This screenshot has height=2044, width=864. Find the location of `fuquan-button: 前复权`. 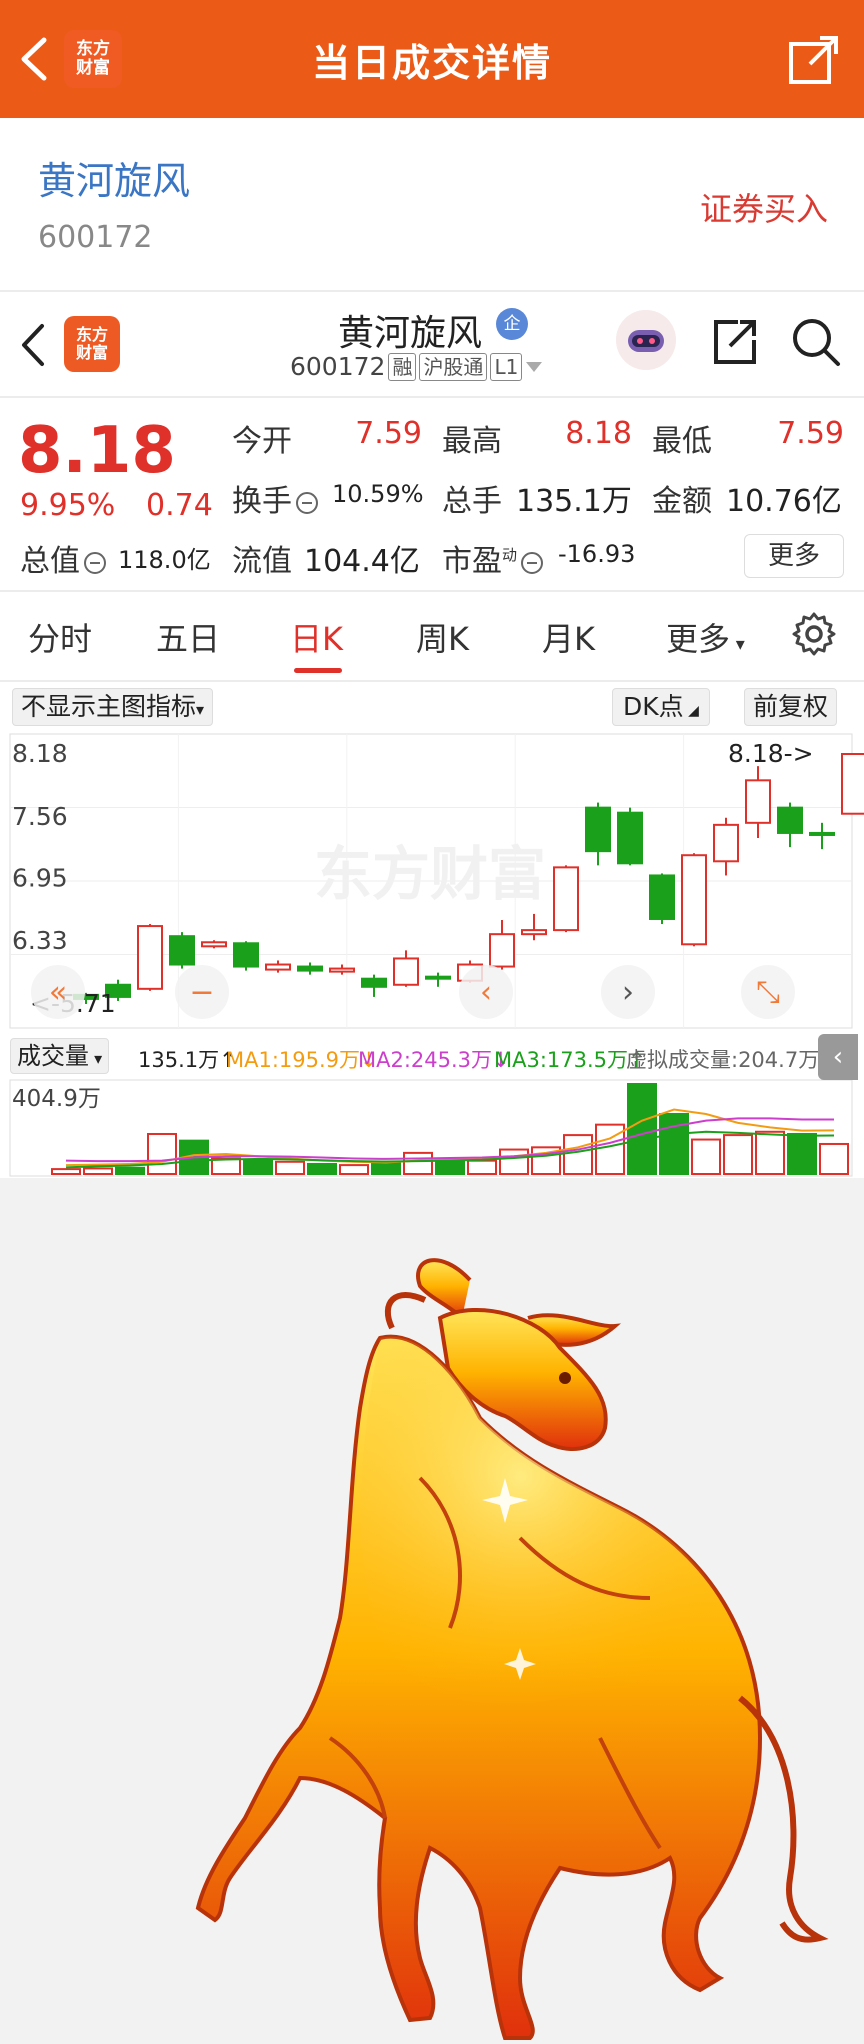

fuquan-button: 前复权 is located at coordinates (791, 707).